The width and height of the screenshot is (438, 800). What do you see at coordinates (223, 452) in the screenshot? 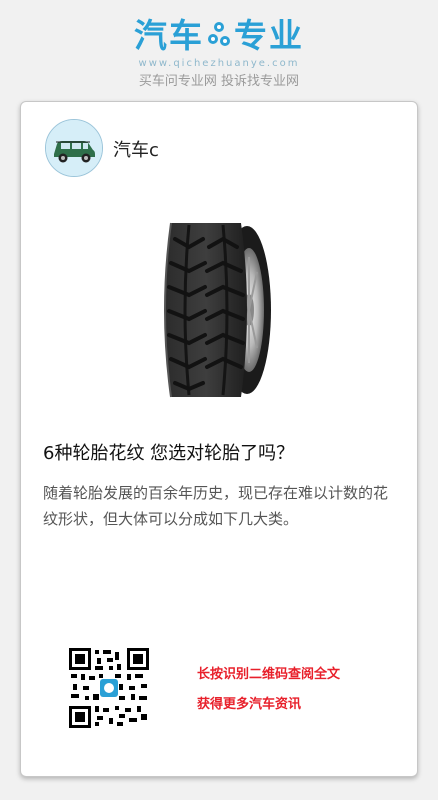
I see `article-title: 6种轮胎花纹 您选对轮胎了吗？` at bounding box center [223, 452].